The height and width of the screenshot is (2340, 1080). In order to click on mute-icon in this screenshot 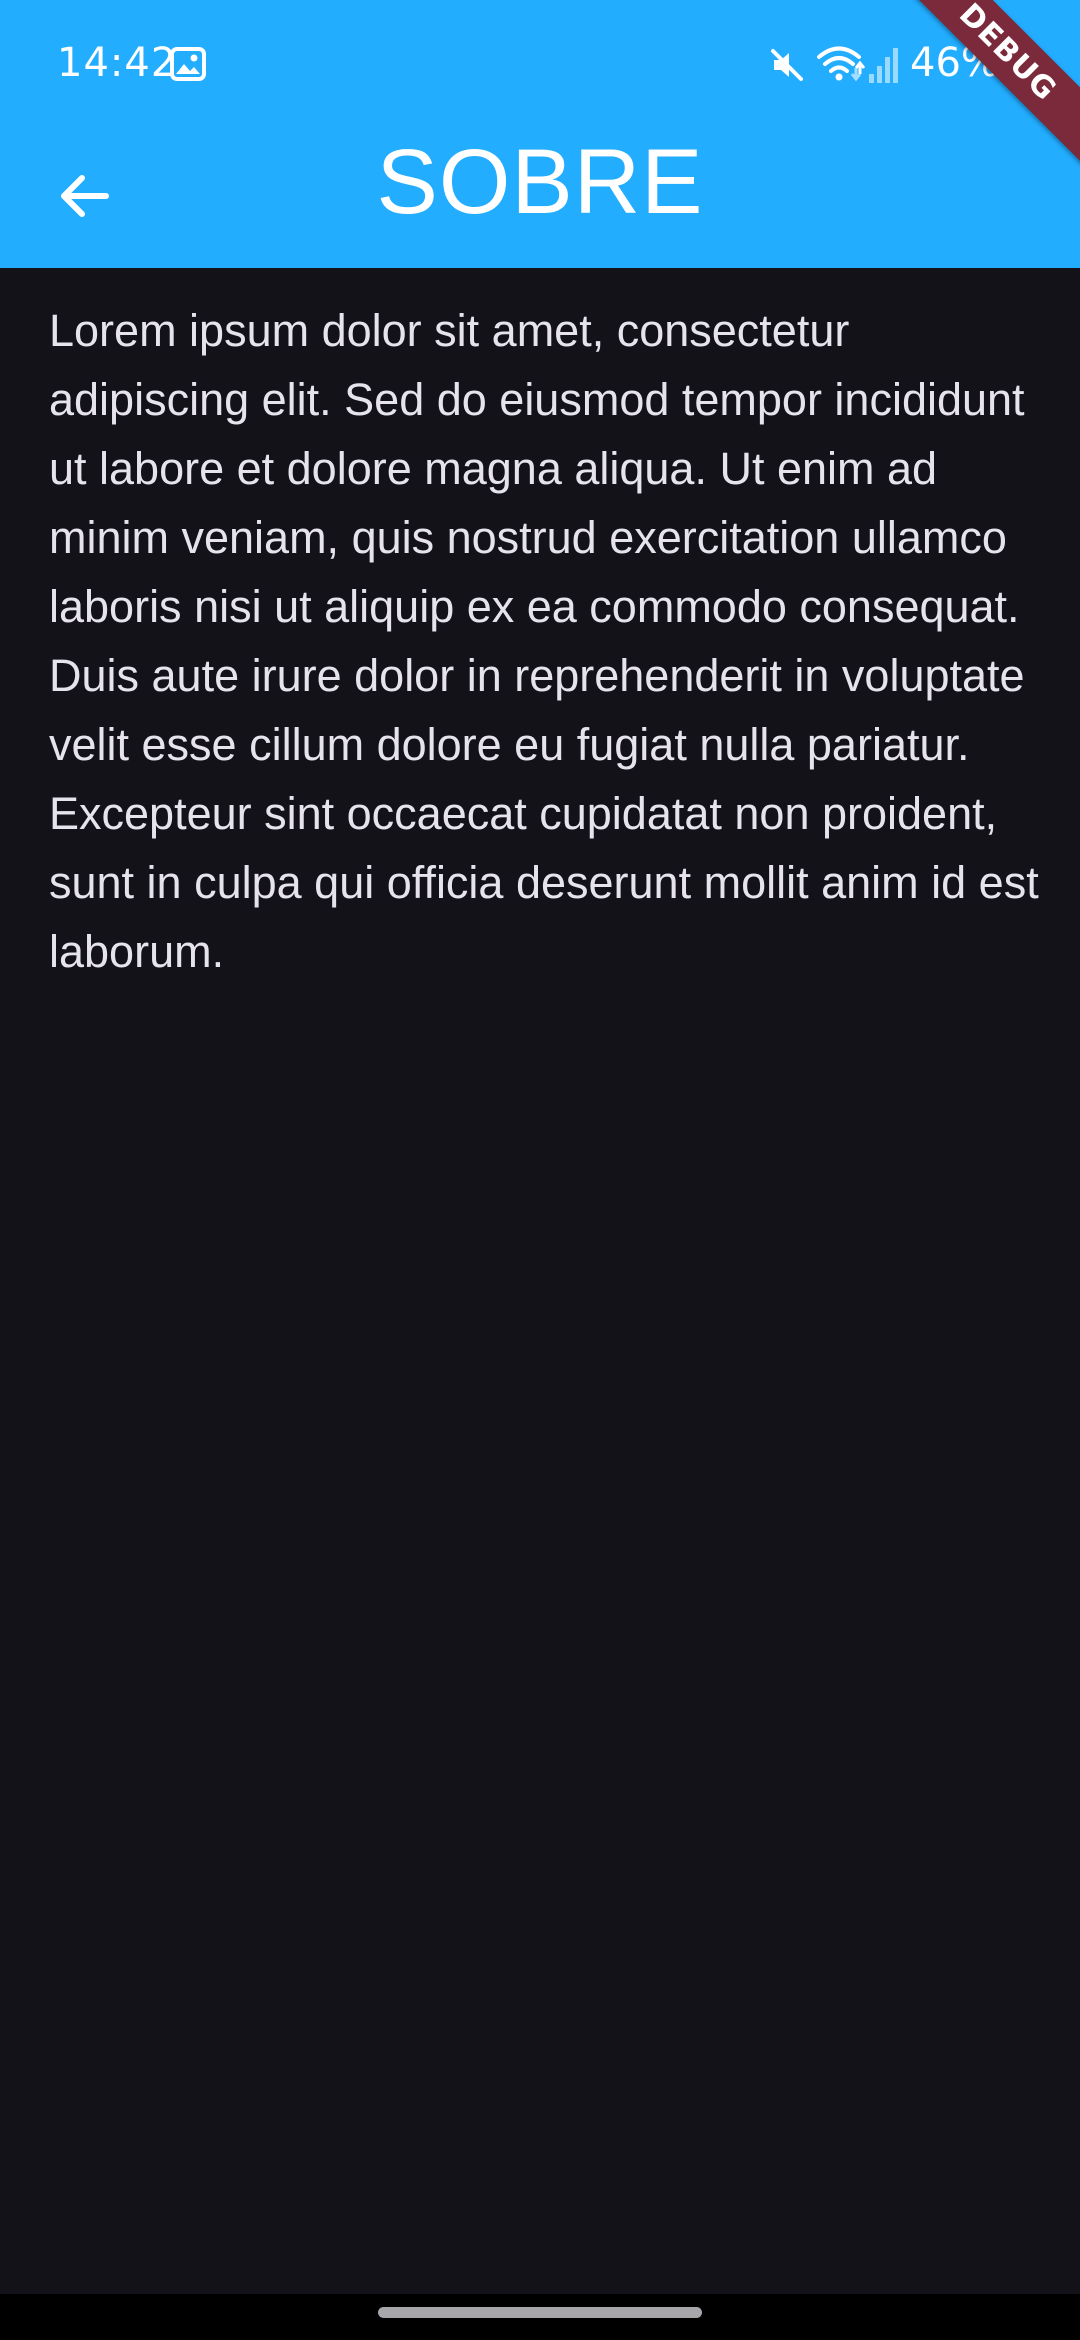, I will do `click(787, 65)`.